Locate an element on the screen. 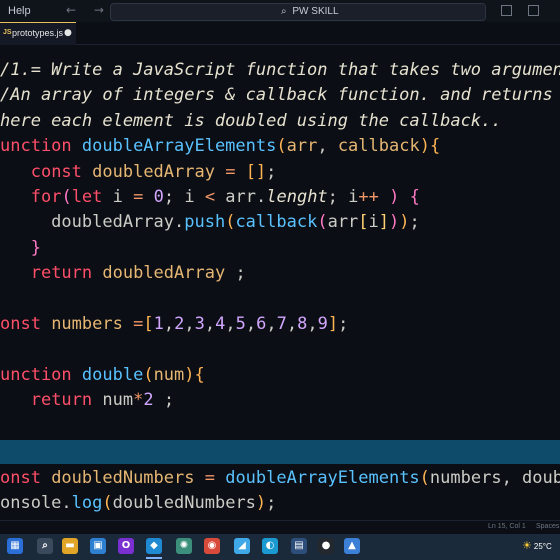  code-line: for(let i = 0; i < arr.lenght; i++ ) { is located at coordinates (210, 197).